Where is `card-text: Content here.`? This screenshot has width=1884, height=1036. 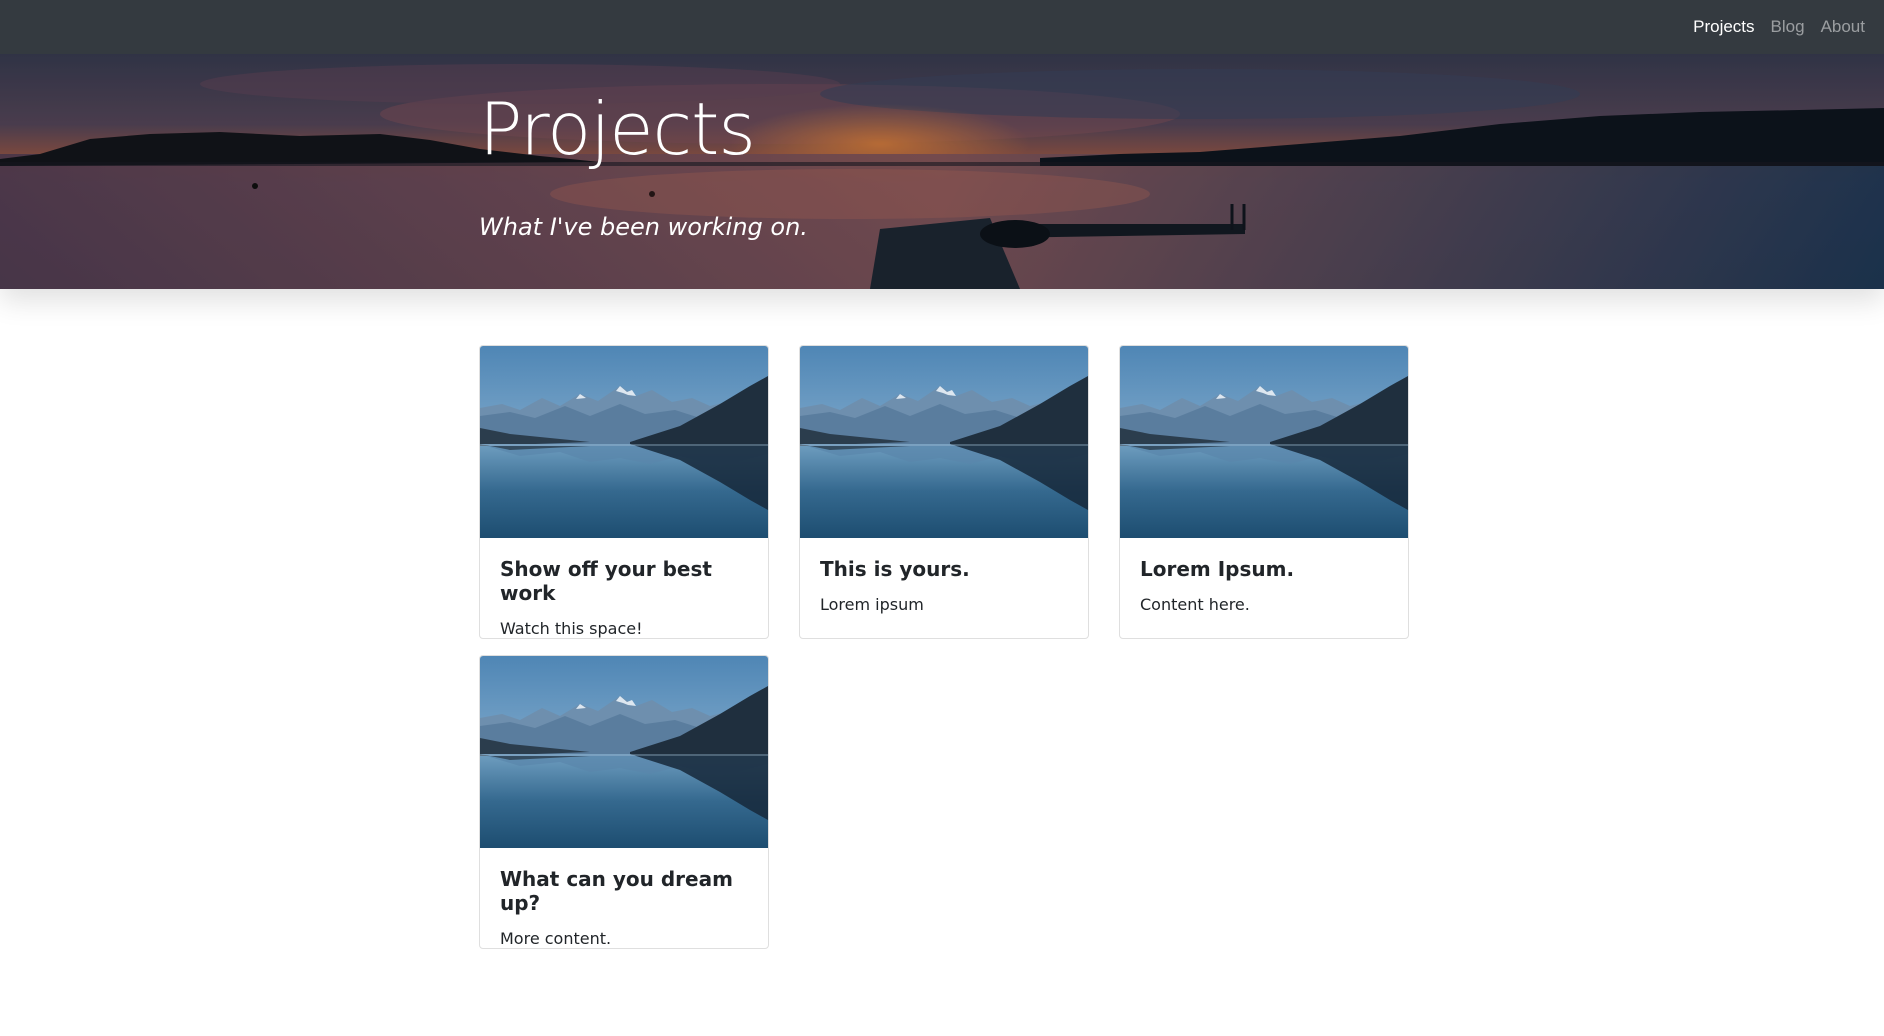 card-text: Content here. is located at coordinates (1195, 604).